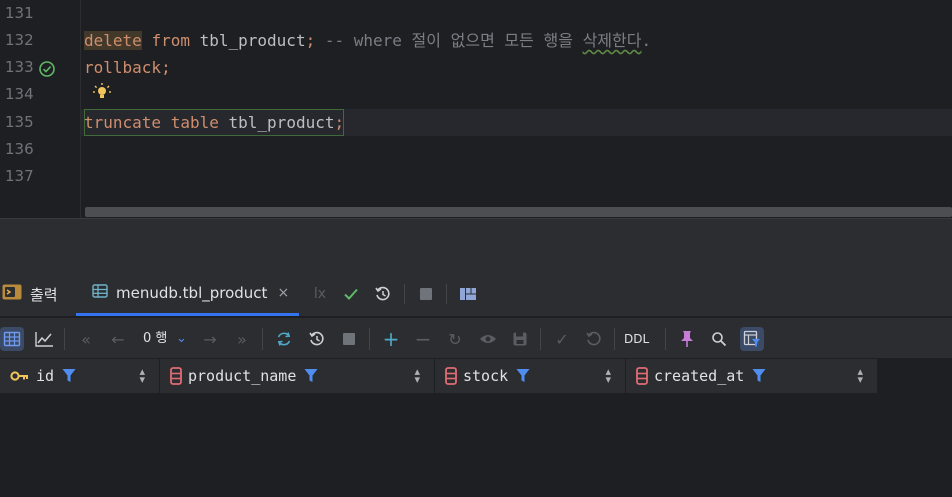  I want to click on results-tab-bar: 출력 menudb.tbl_product × lx, so click(476, 294).